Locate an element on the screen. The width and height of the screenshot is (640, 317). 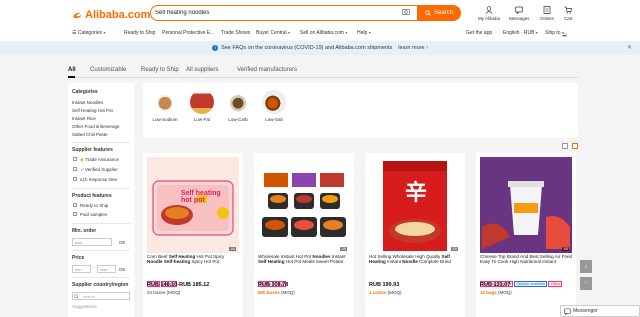
camera-icon is located at coordinates (406, 11).